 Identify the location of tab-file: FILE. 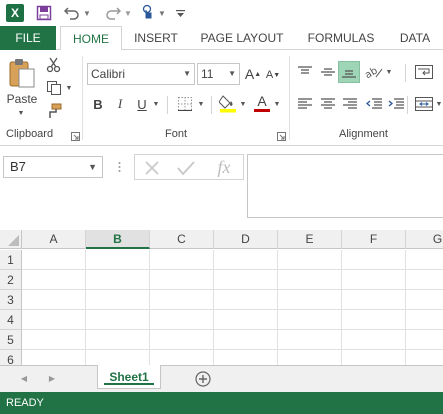
(28, 38).